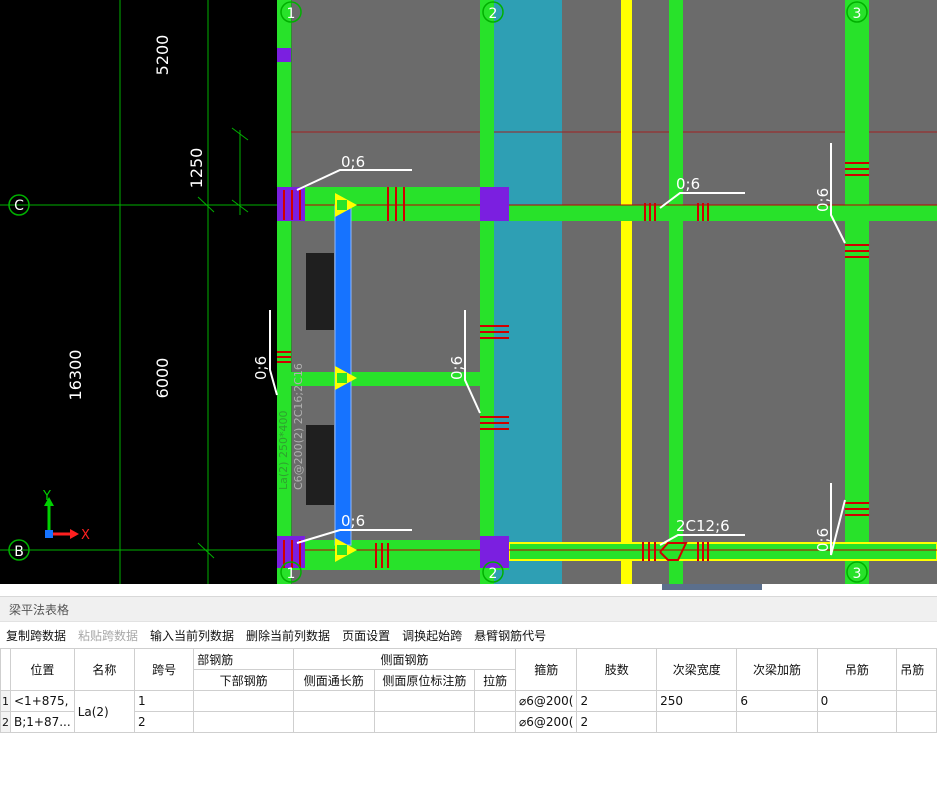 The width and height of the screenshot is (937, 790). Describe the element at coordinates (192, 636) in the screenshot. I see `input-current-column-button: 输入当前列数据` at that location.